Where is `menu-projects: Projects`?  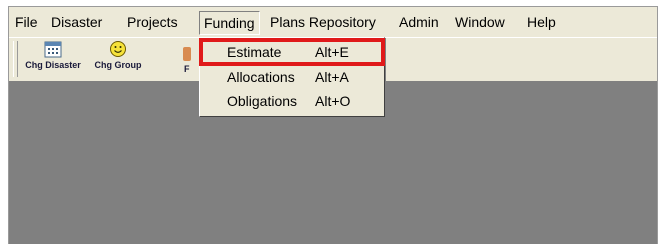 menu-projects: Projects is located at coordinates (152, 22).